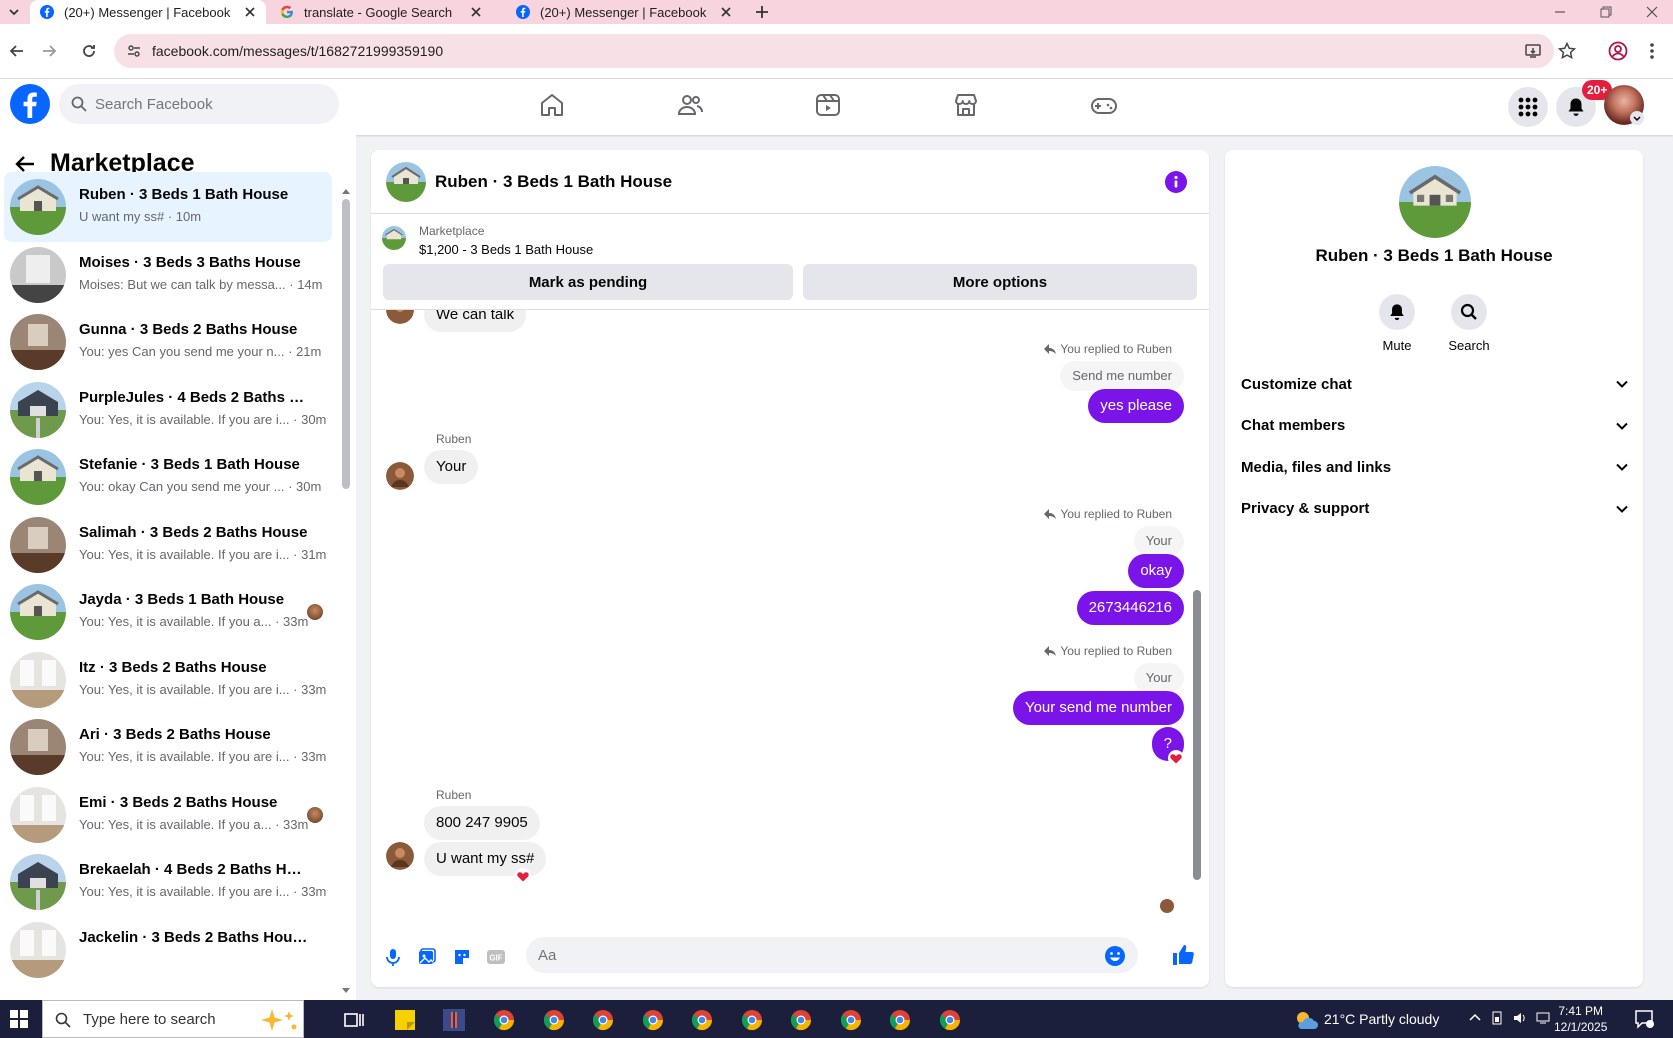 The width and height of the screenshot is (1673, 1038). Describe the element at coordinates (173, 1019) in the screenshot. I see `taskbar-search: Type here to search` at that location.